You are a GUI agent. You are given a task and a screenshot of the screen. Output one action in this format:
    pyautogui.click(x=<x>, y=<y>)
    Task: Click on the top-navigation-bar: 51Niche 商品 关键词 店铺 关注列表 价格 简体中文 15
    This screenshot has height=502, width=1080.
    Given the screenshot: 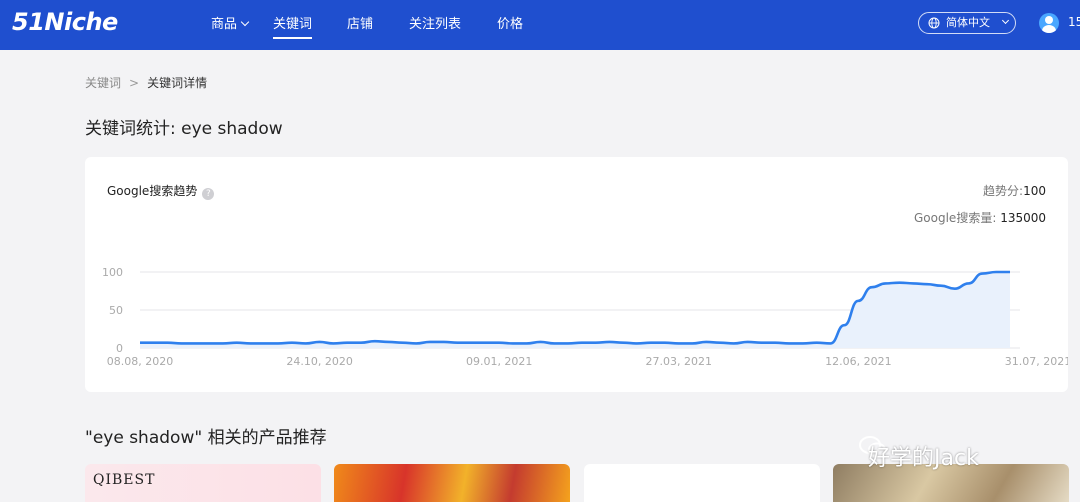 What is the action you would take?
    pyautogui.click(x=540, y=25)
    